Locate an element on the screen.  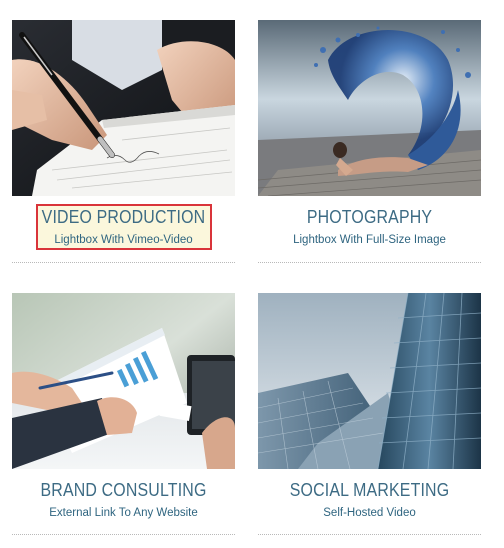
thumbnail-hand-signing-document is located at coordinates (123, 108).